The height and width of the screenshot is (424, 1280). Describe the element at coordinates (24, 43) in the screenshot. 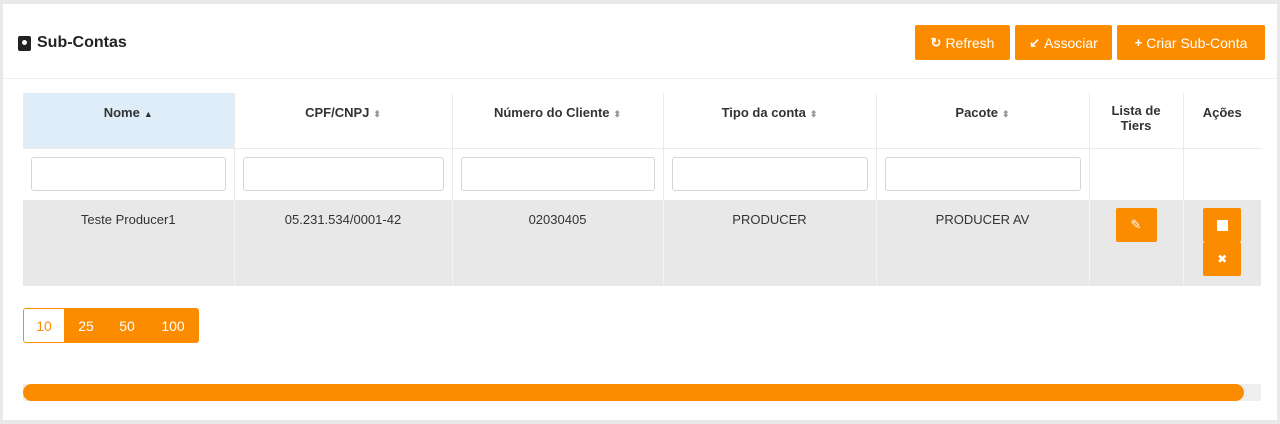

I see `address-book-icon` at that location.